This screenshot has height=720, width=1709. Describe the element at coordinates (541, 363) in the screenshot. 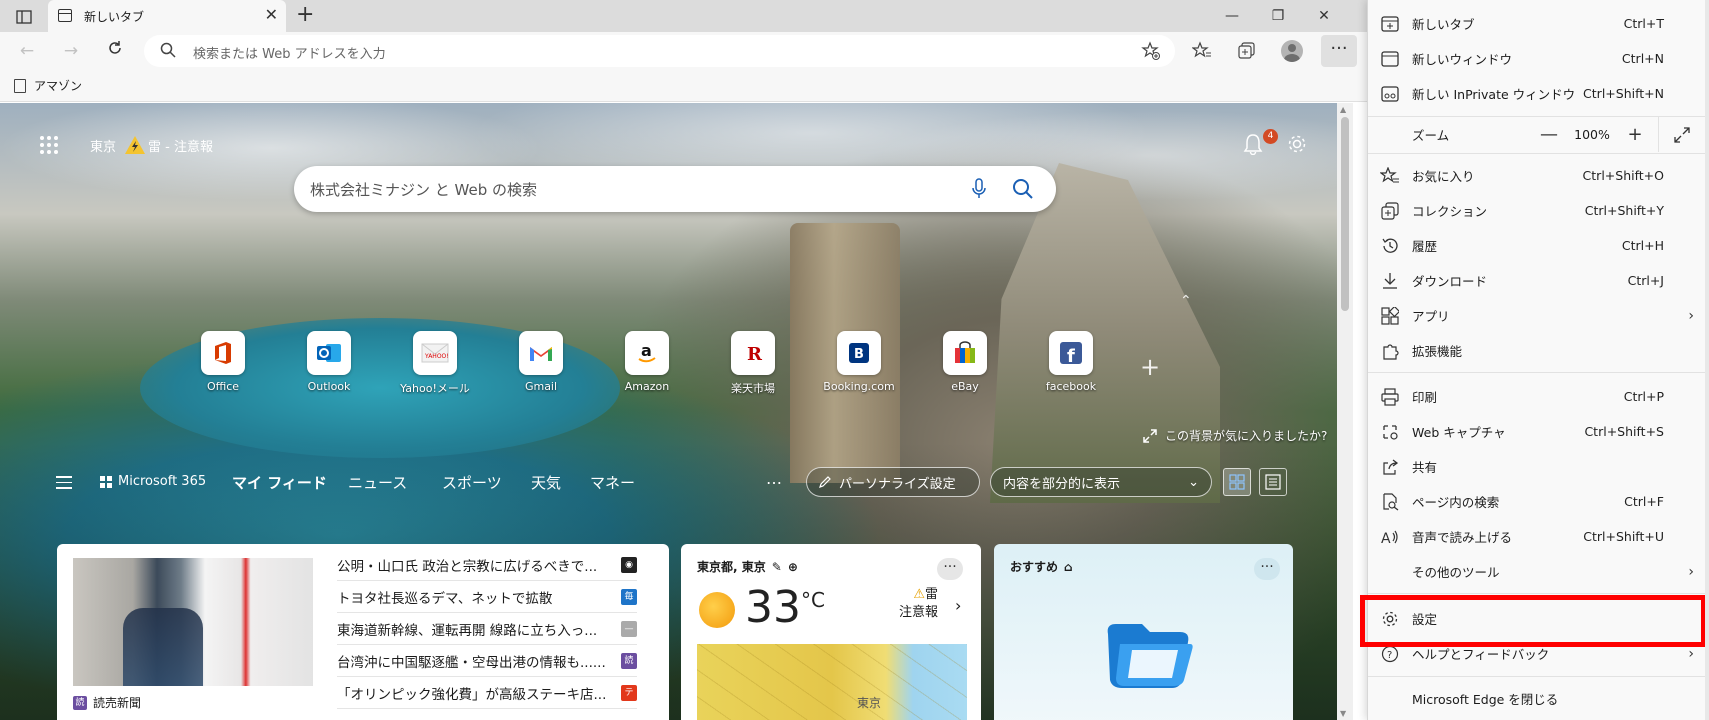

I see `quick-link-gmail: Gmail` at that location.